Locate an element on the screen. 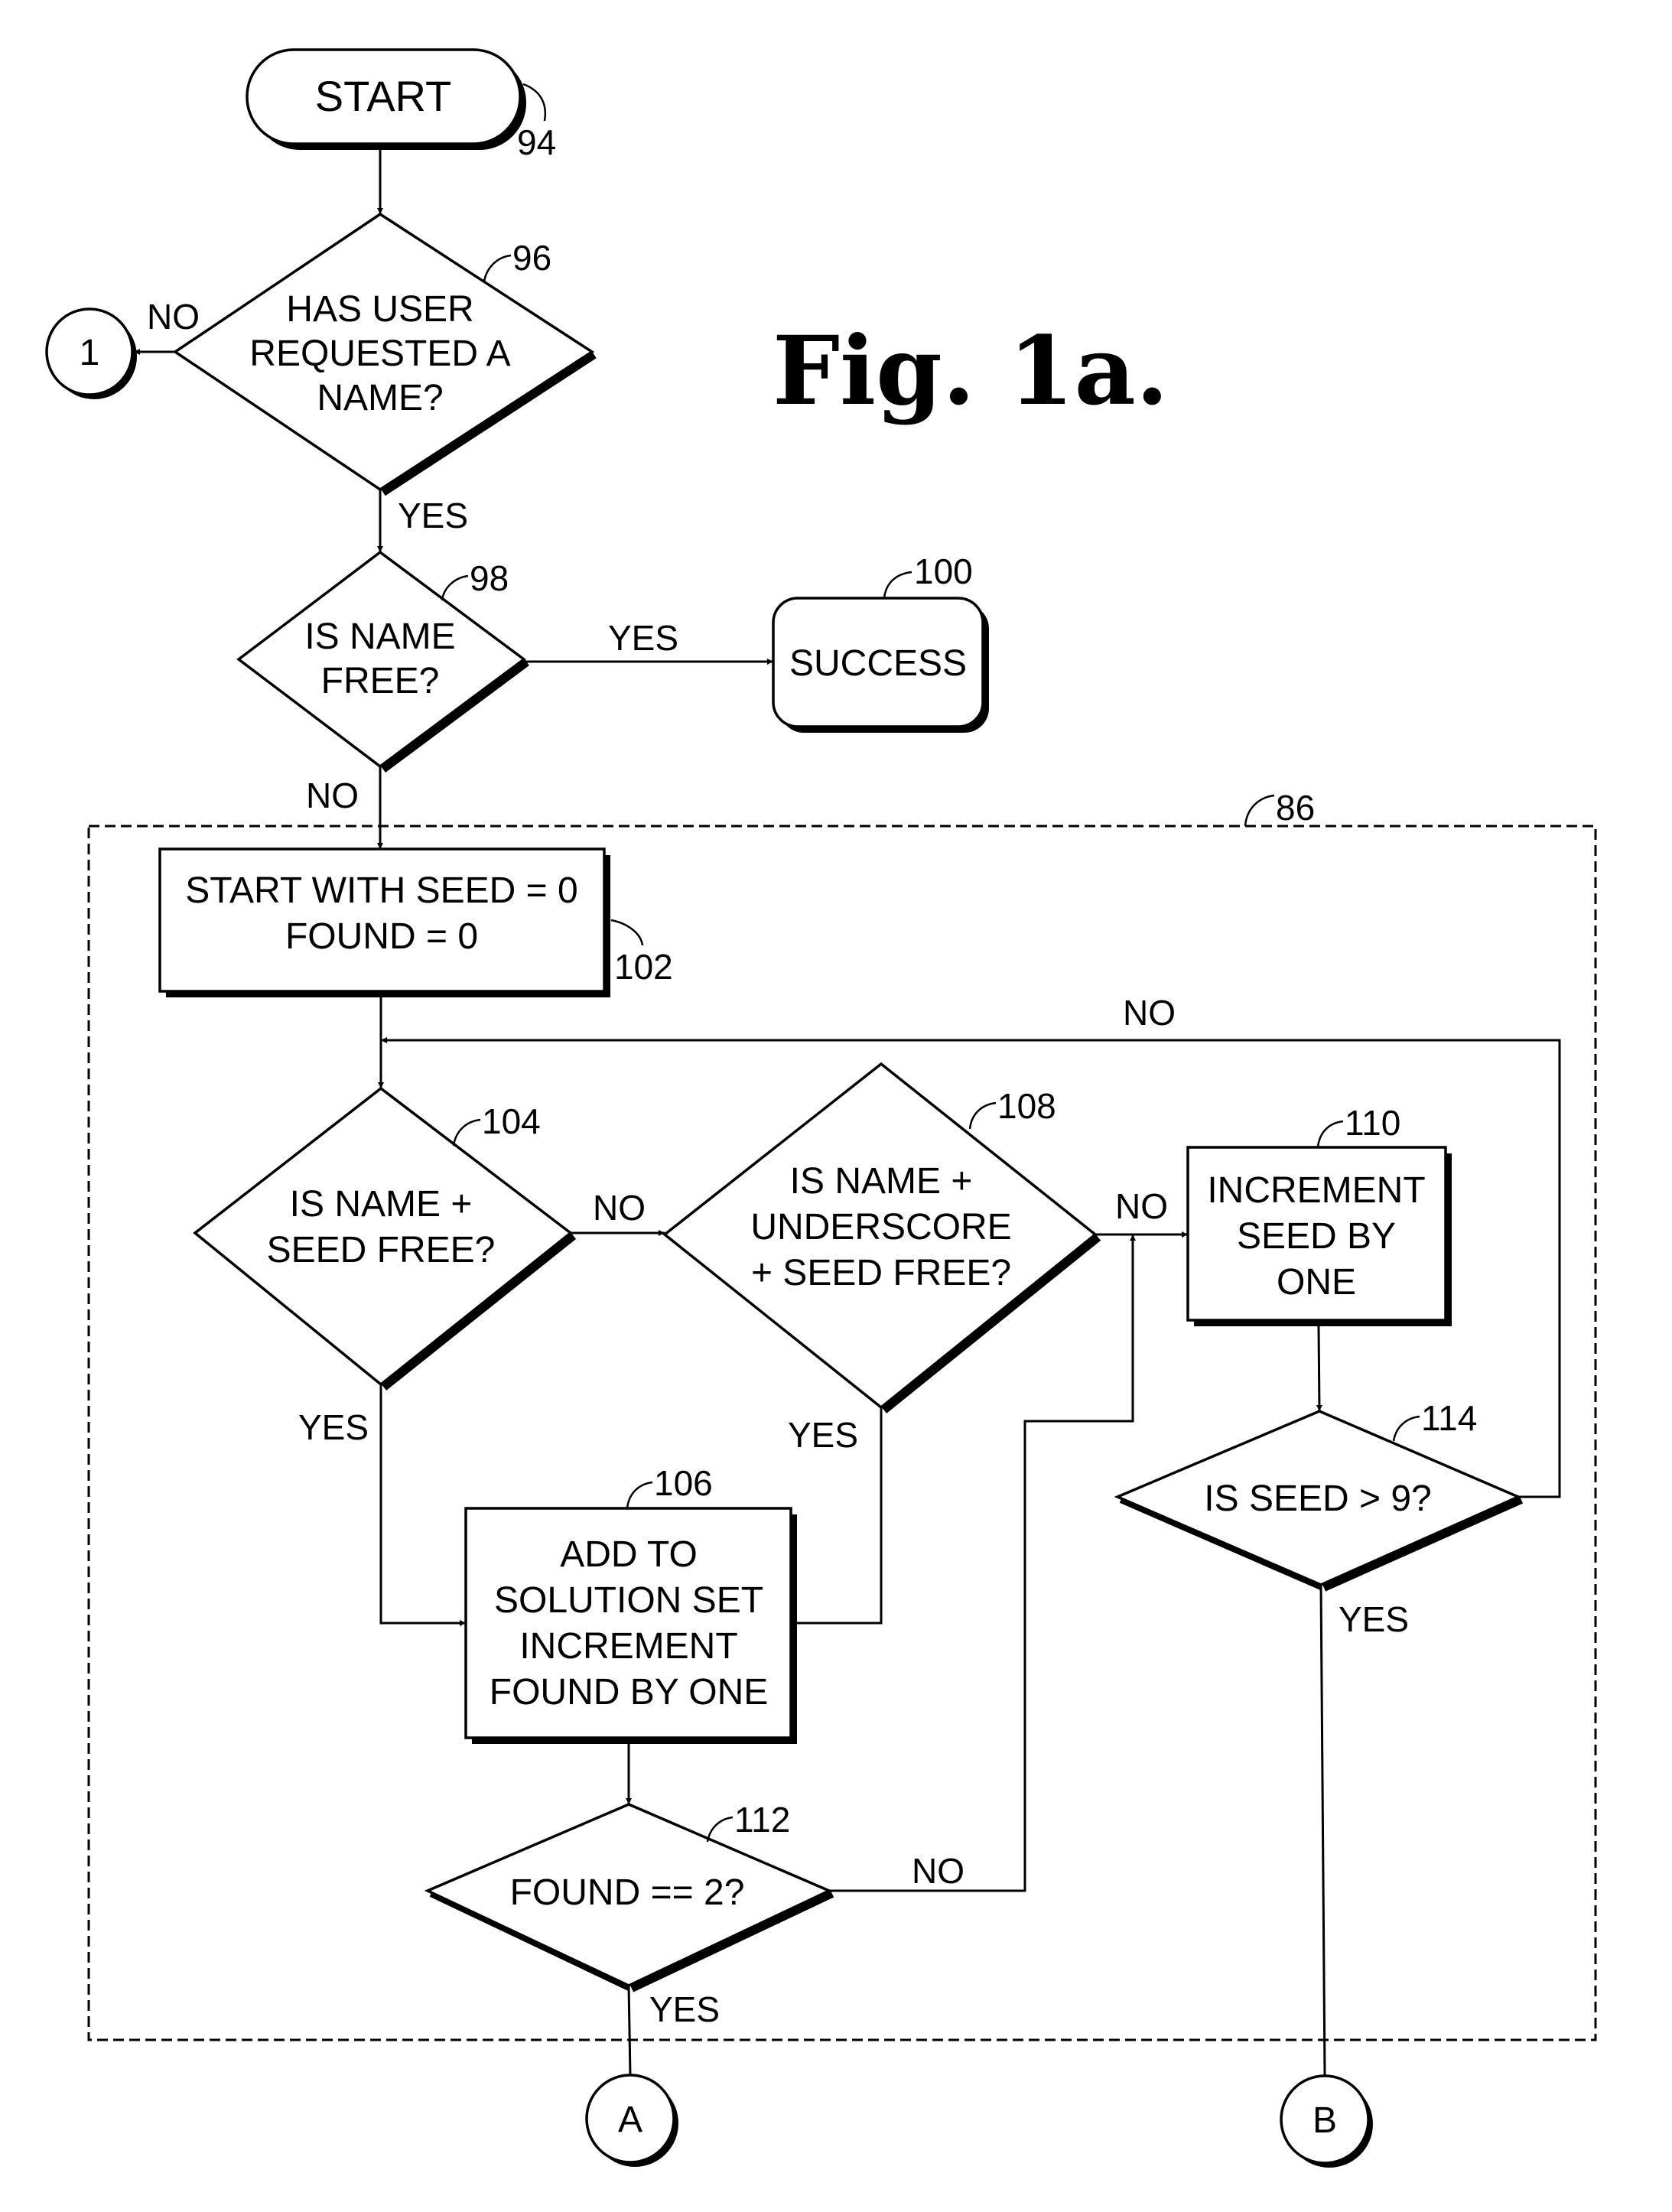 The width and height of the screenshot is (1672, 2212). process-110: INCREMENT SEED BY ONE is located at coordinates (1319, 1236).